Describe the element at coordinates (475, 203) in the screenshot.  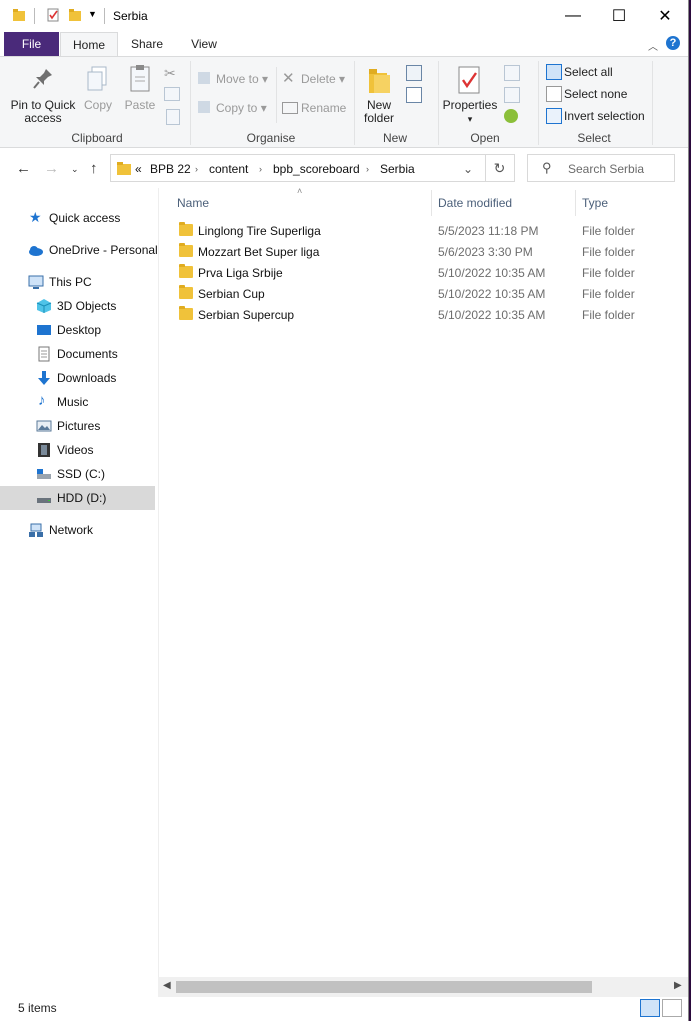
I see `column-header-date: Date modified` at that location.